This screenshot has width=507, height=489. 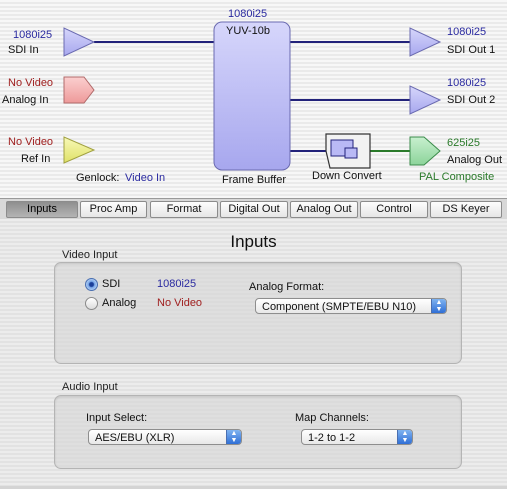 I want to click on genlock-label: Genlock:, so click(x=98, y=178).